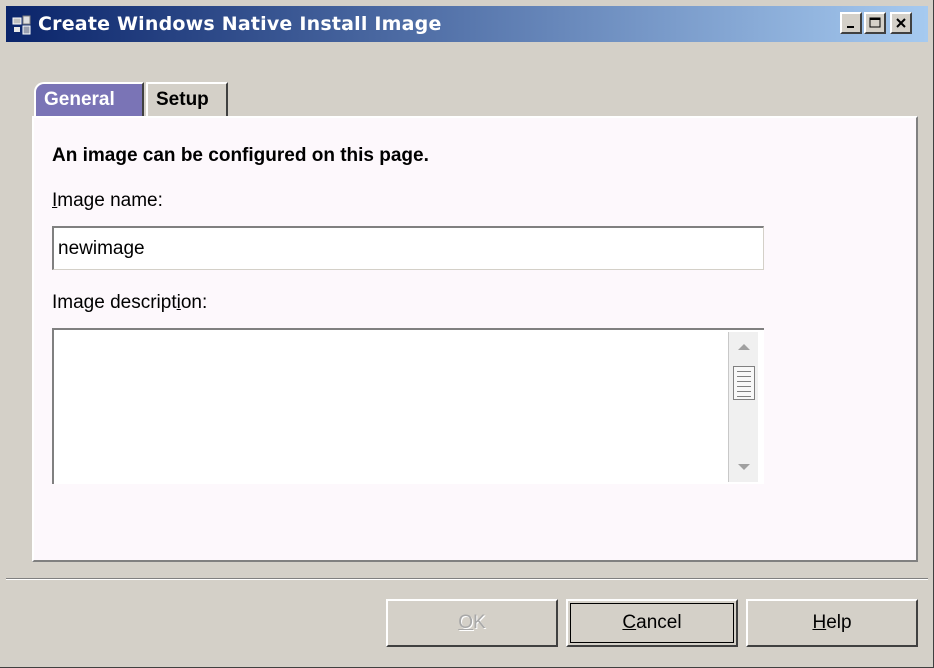 The image size is (934, 668). What do you see at coordinates (240, 24) in the screenshot?
I see `window-title: Create Windows Native Install Image` at bounding box center [240, 24].